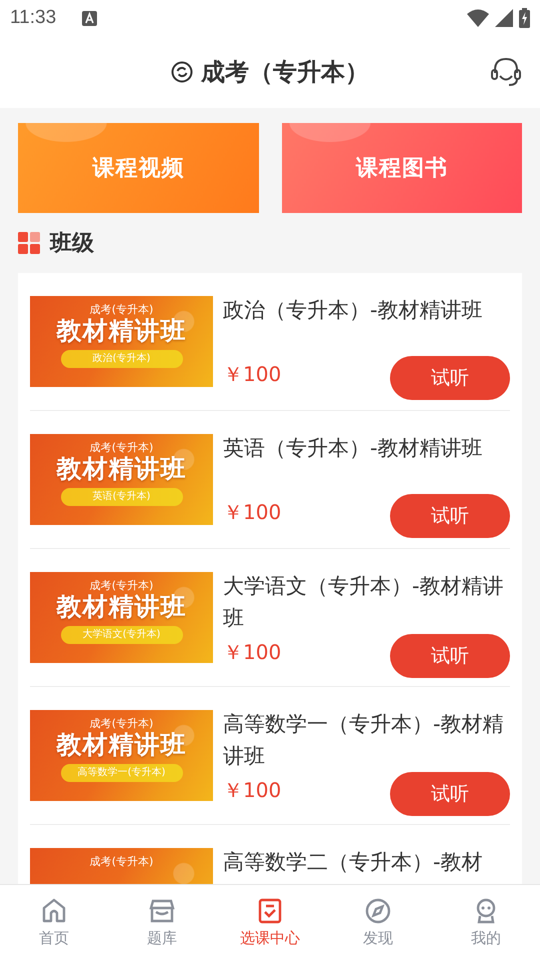 The width and height of the screenshot is (540, 960). I want to click on course-thumbnail: 成考(专升本), so click(121, 866).